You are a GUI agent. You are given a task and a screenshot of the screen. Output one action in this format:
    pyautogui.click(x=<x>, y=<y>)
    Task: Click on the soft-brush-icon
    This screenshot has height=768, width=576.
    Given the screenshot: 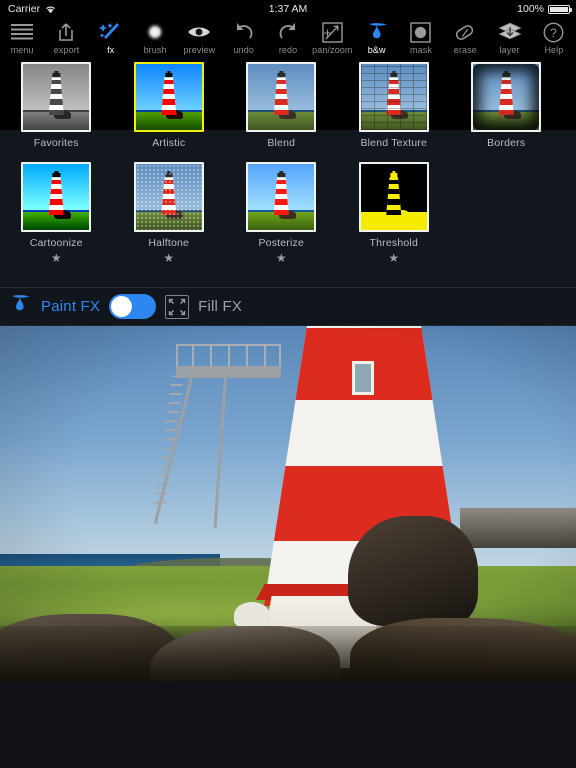 What is the action you would take?
    pyautogui.click(x=155, y=32)
    